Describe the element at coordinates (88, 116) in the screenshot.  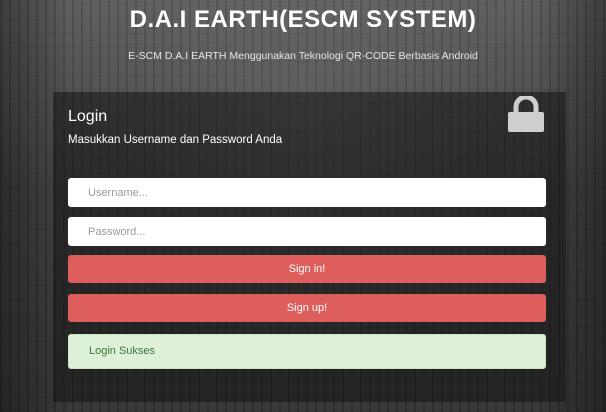
I see `login-title: Login` at that location.